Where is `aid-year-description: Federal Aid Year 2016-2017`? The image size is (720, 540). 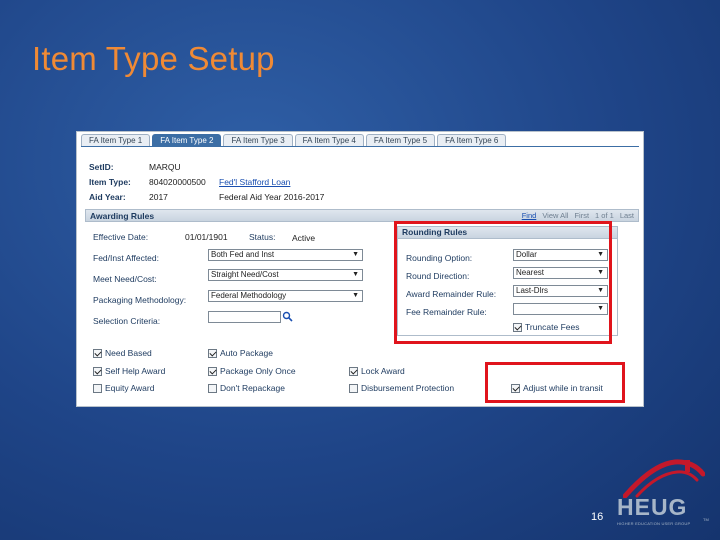
aid-year-description: Federal Aid Year 2016-2017 is located at coordinates (272, 197).